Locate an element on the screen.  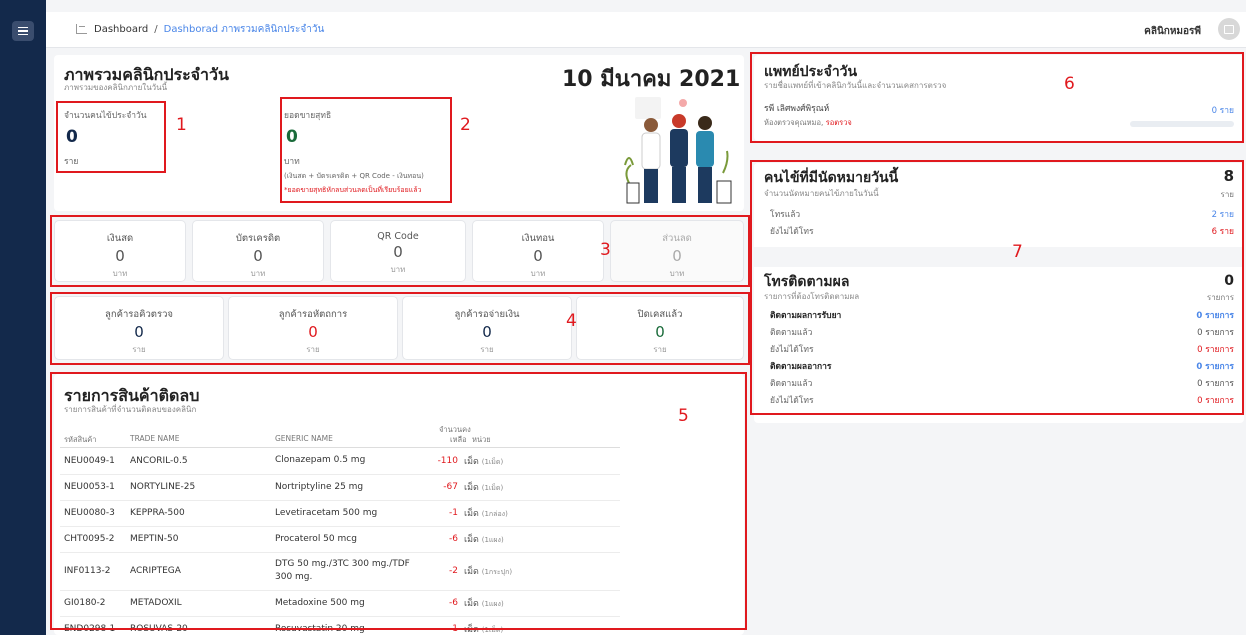
followup-row-label: ยังไม่ได้โทร is located at coordinates (792, 350).